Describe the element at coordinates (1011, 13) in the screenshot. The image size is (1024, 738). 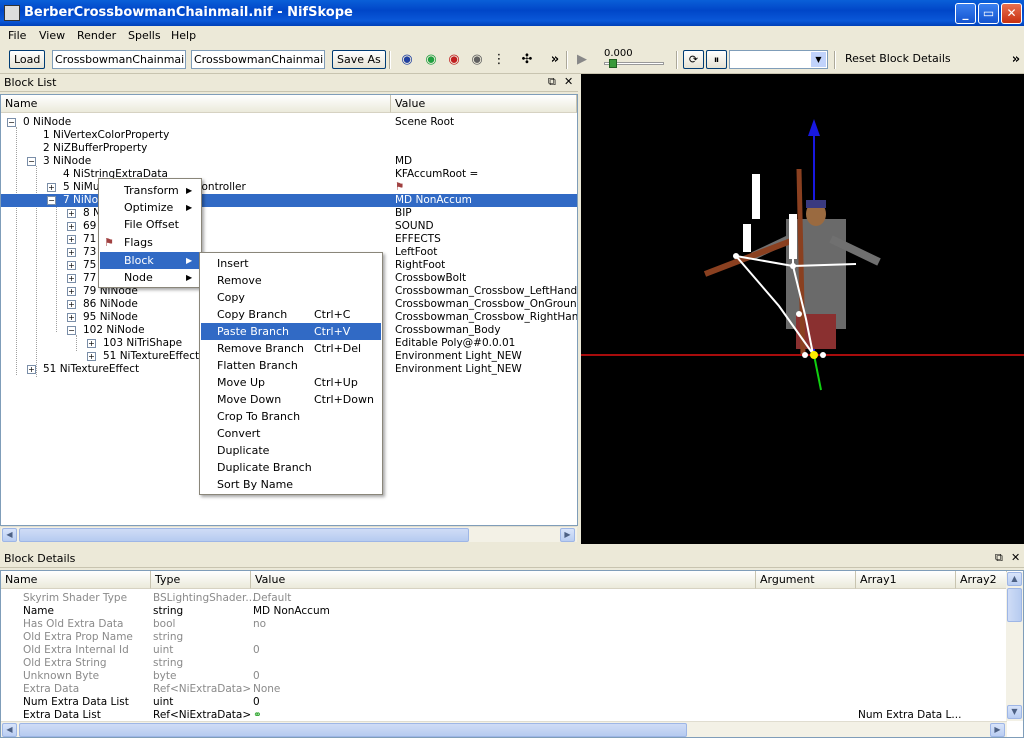
I see `close-button: ✕` at that location.